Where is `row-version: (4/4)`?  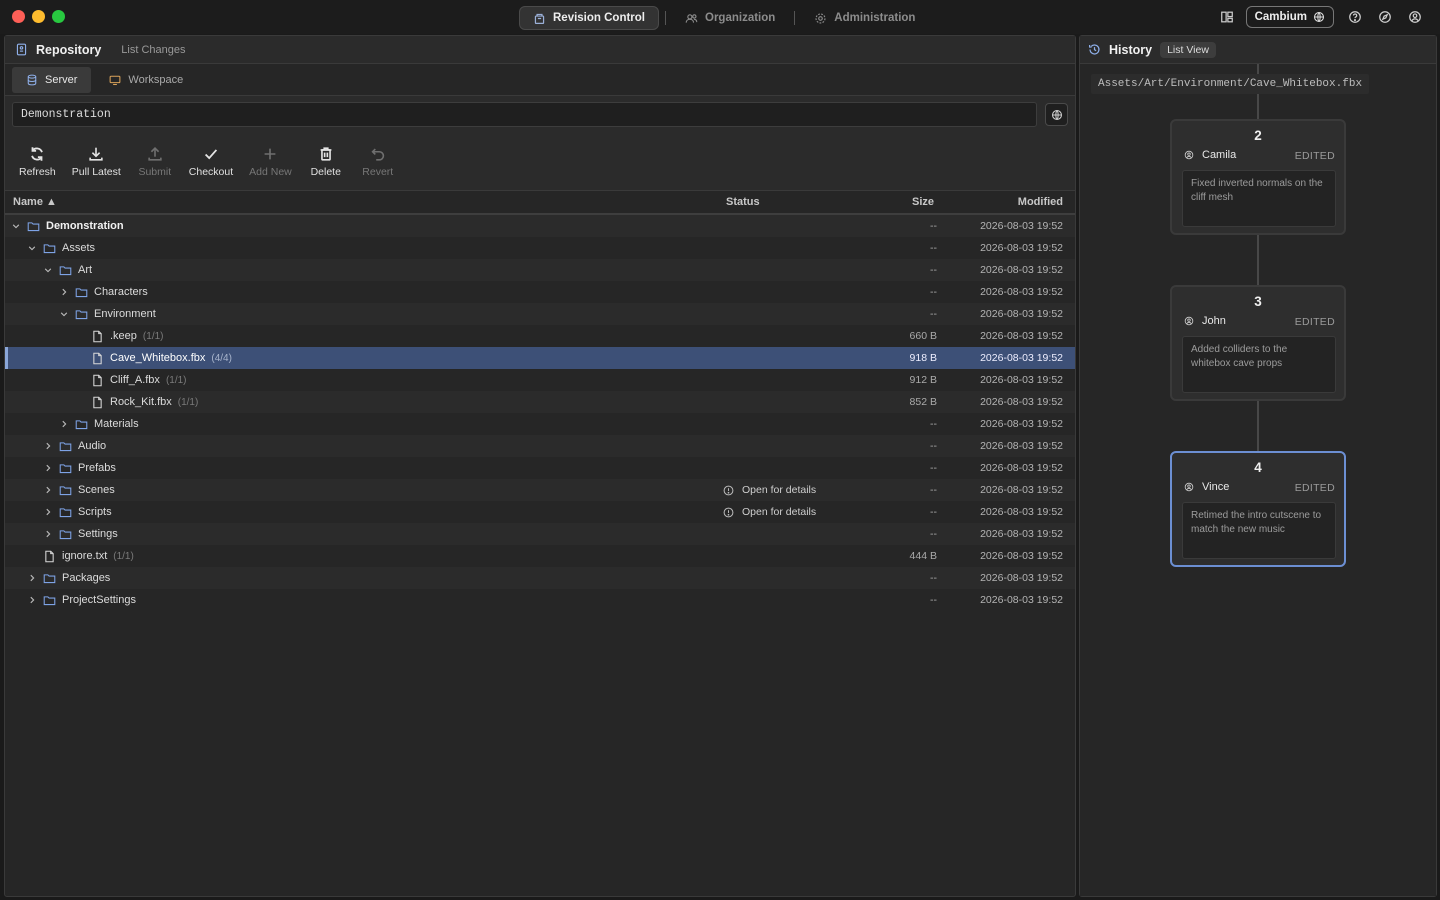 row-version: (4/4) is located at coordinates (221, 358).